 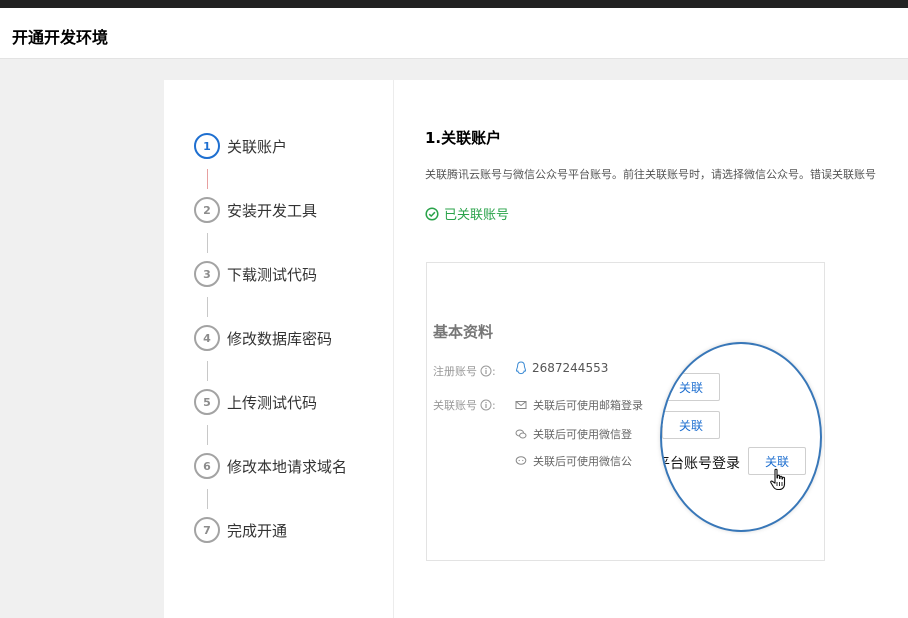 I want to click on page-title: 开通开发环境, so click(x=60, y=37).